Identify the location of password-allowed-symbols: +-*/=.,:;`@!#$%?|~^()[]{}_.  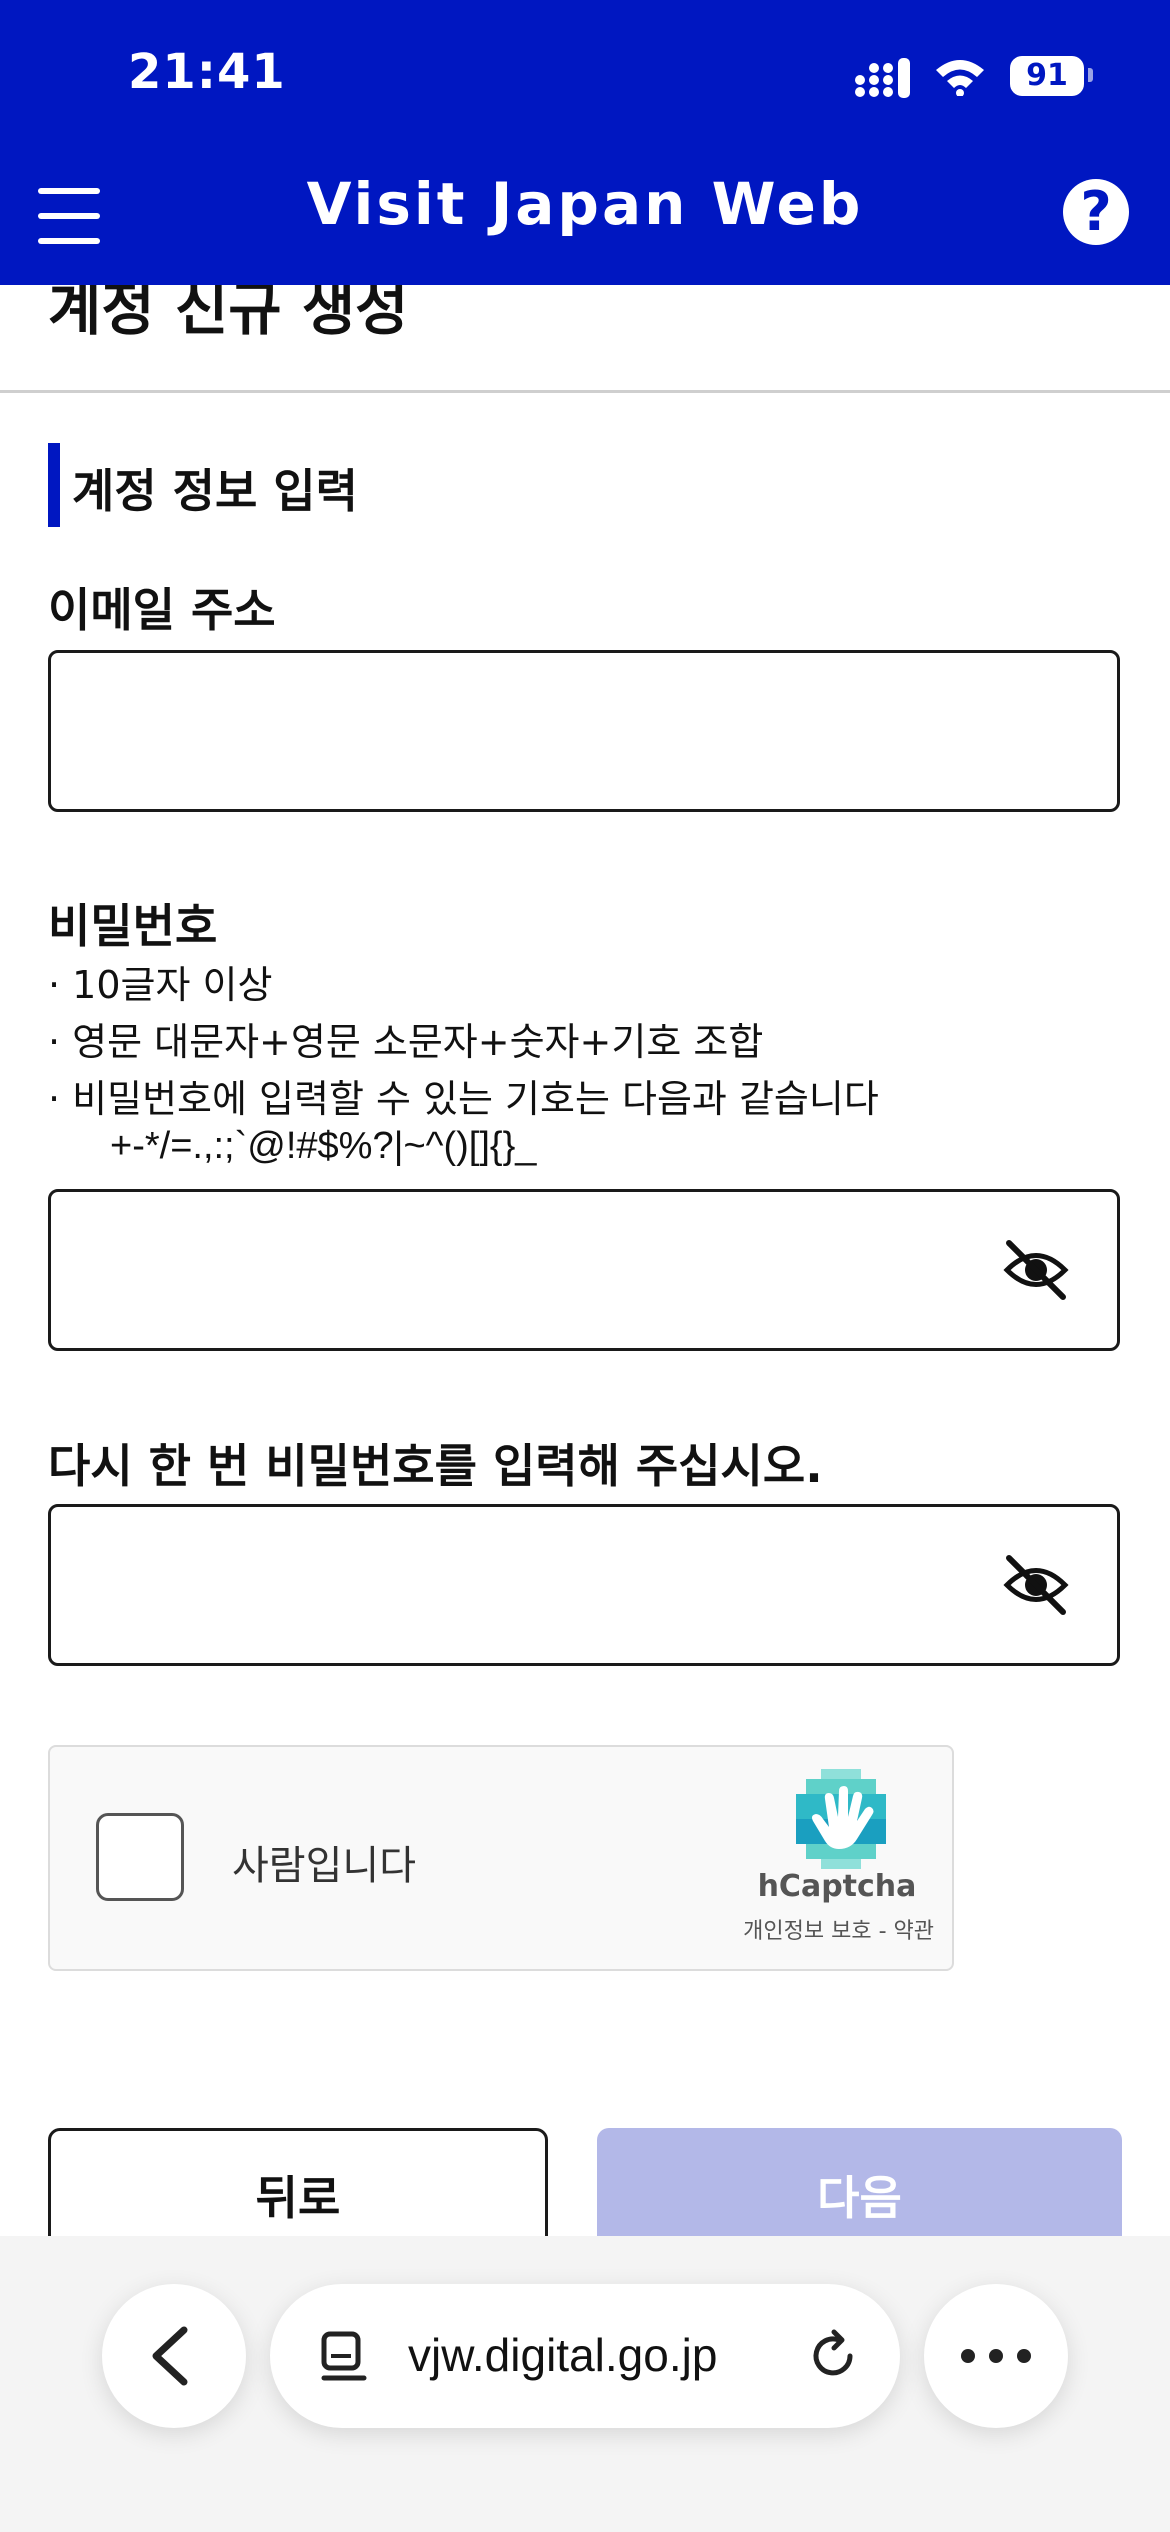
(323, 1146).